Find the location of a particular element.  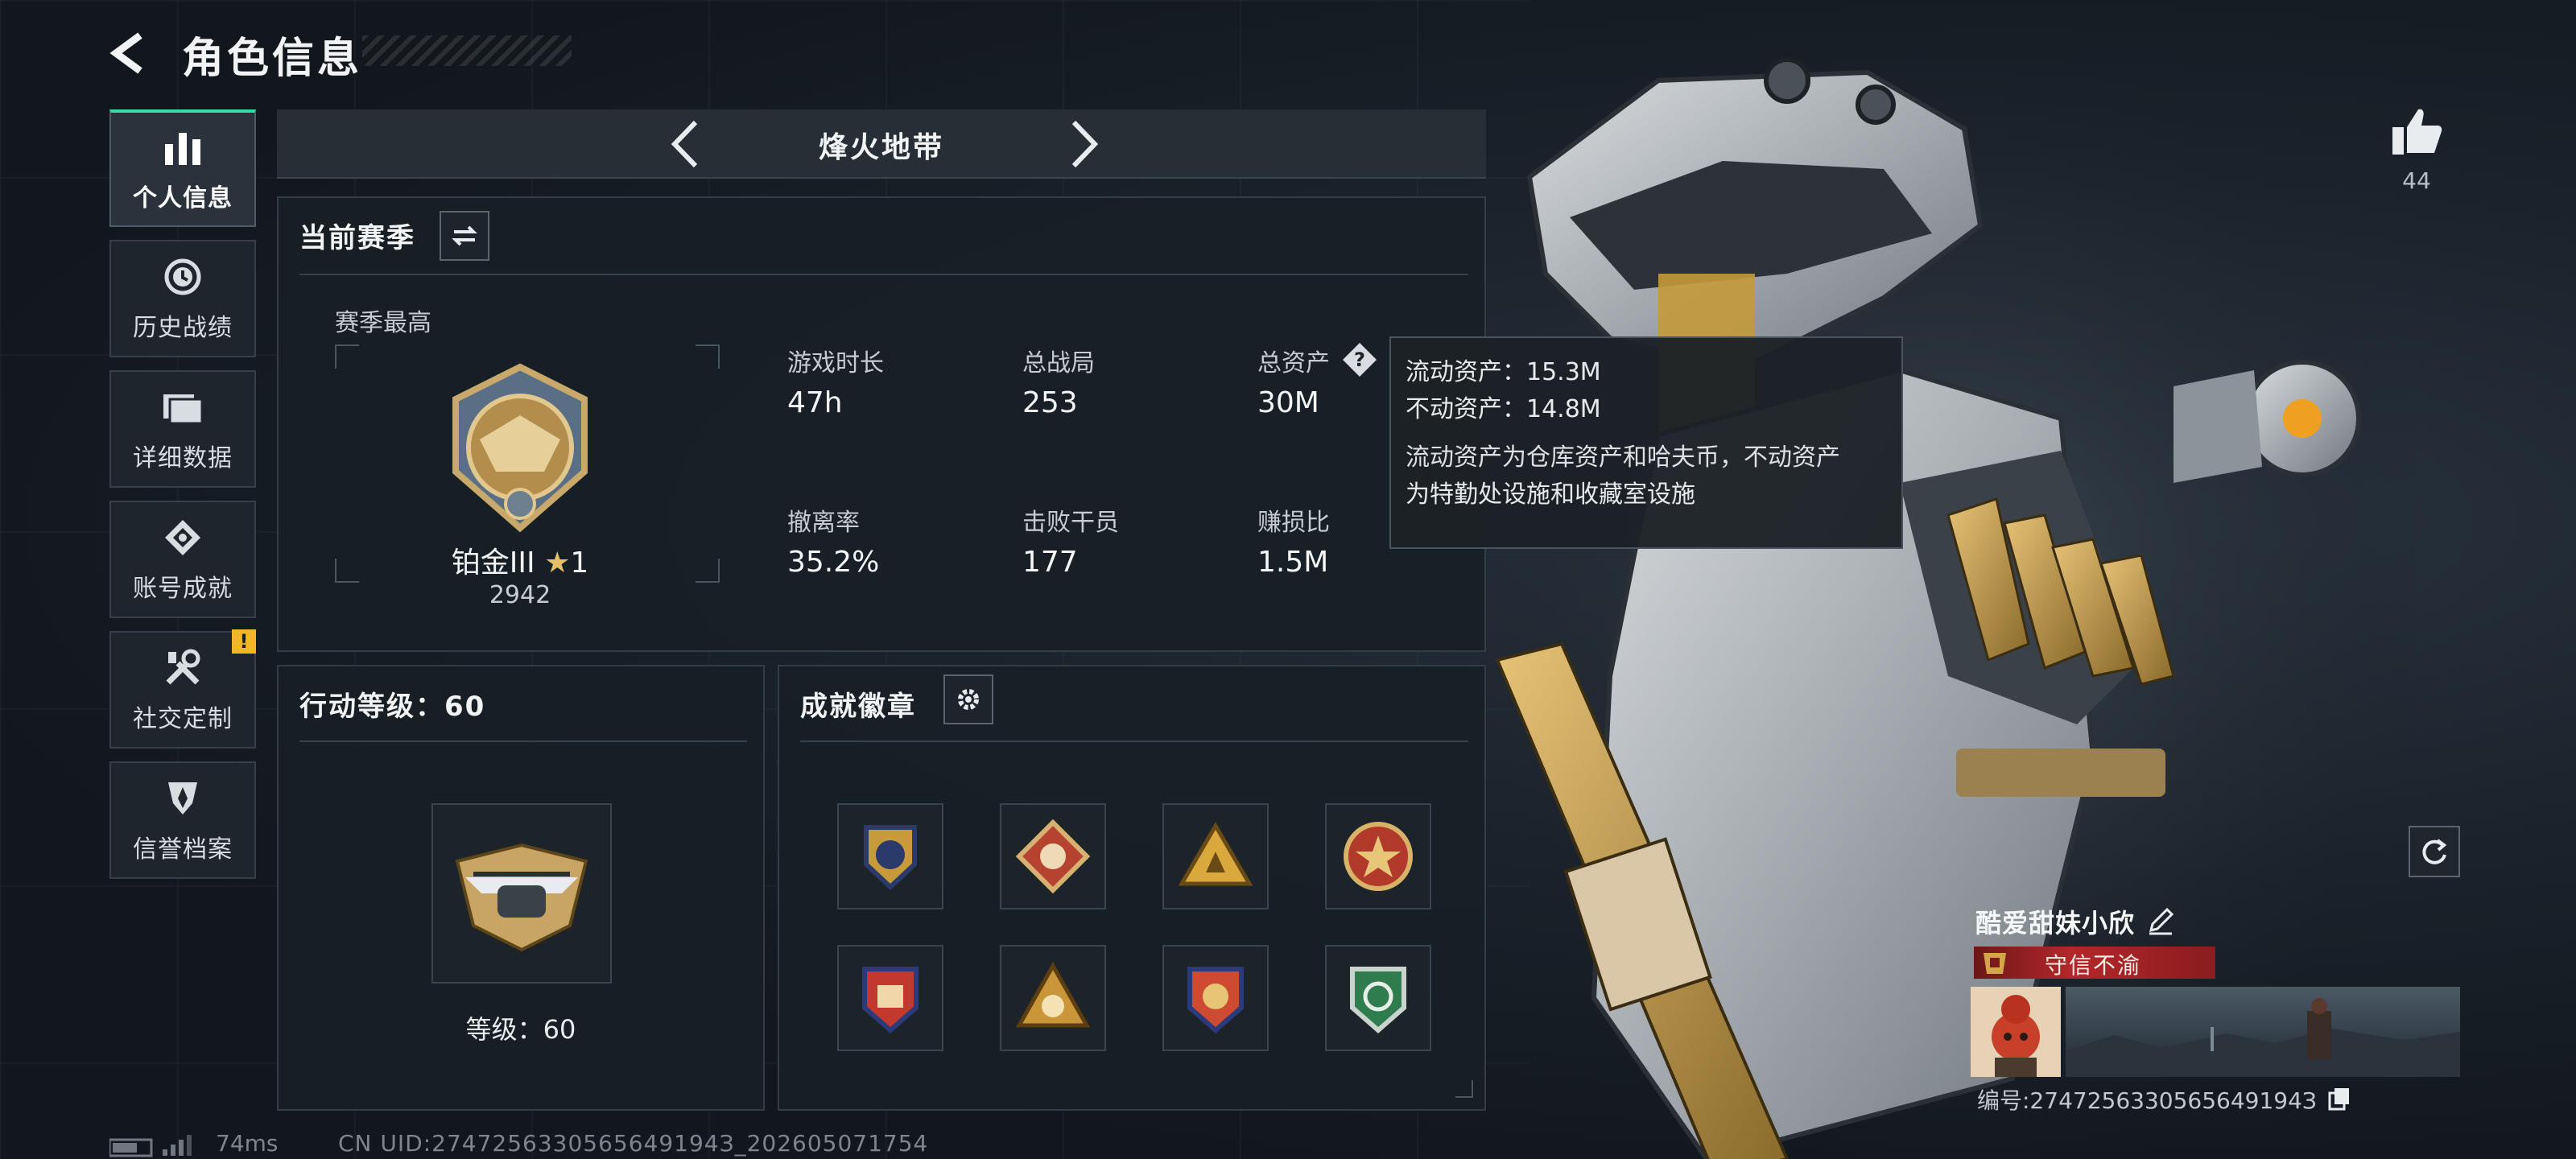

level-label: 等级：60 is located at coordinates (520, 1029).